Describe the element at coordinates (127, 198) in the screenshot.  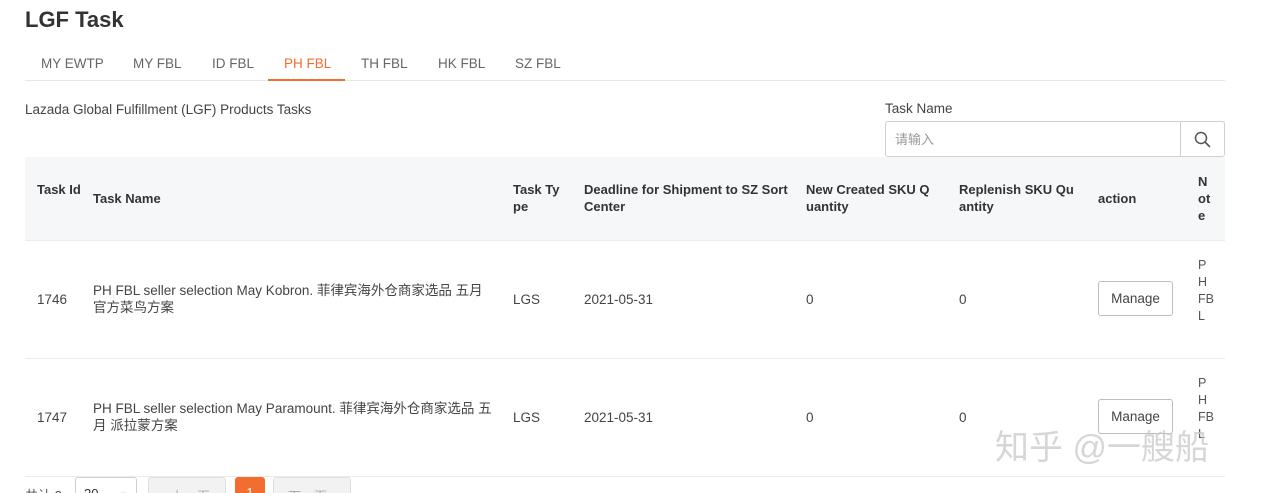
I see `header-task-name: Task Name` at that location.